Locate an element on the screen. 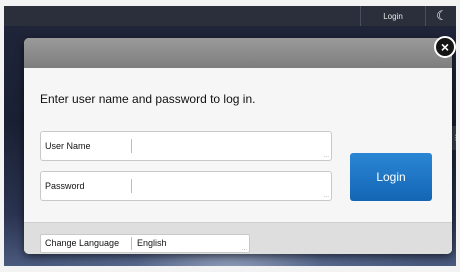 The image size is (460, 272). password-label: Password is located at coordinates (65, 186).